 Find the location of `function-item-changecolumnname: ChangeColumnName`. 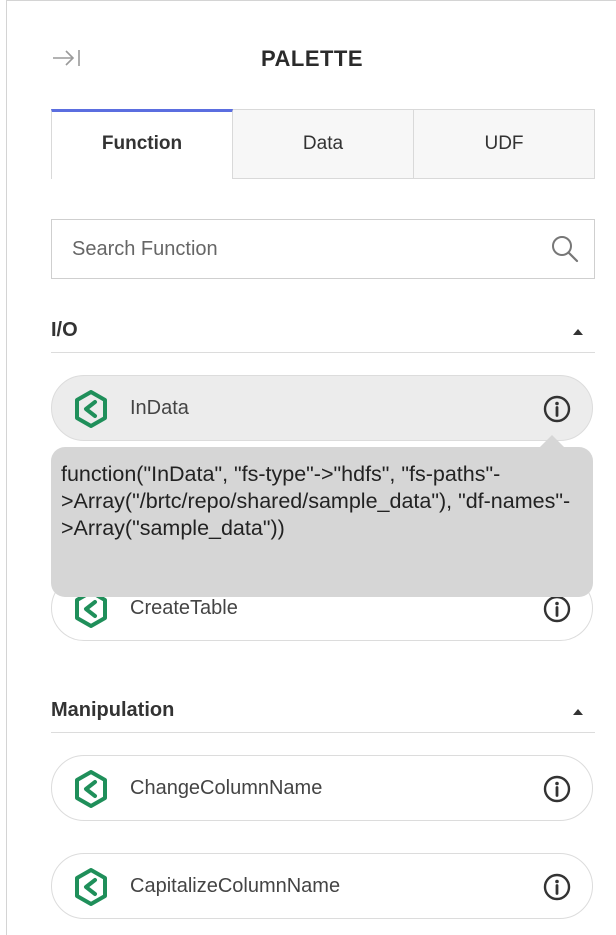

function-item-changecolumnname: ChangeColumnName is located at coordinates (322, 788).